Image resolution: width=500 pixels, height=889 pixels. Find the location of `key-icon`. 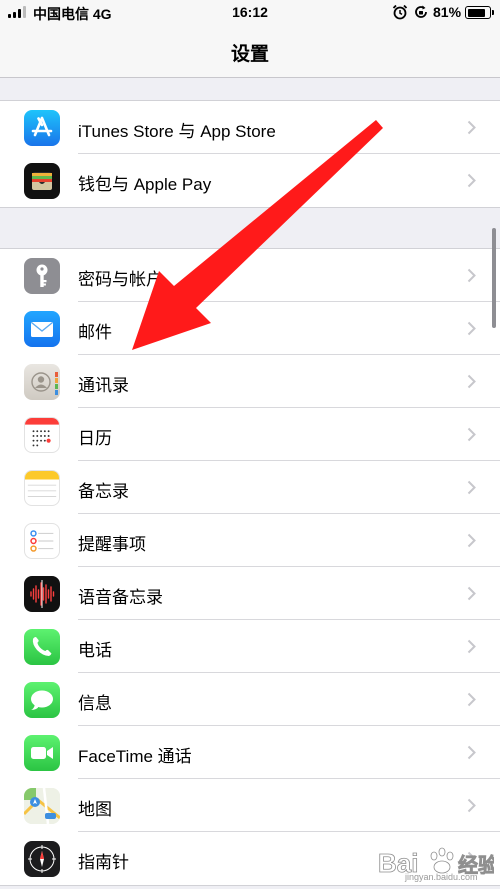

key-icon is located at coordinates (42, 276).